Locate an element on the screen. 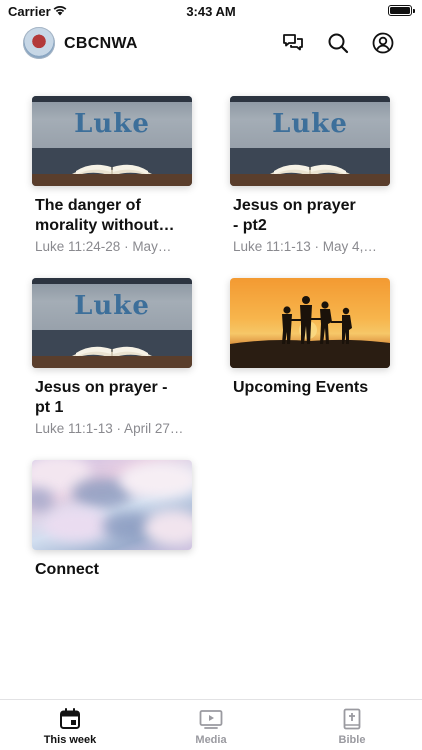  family-silhouette-image is located at coordinates (310, 332).